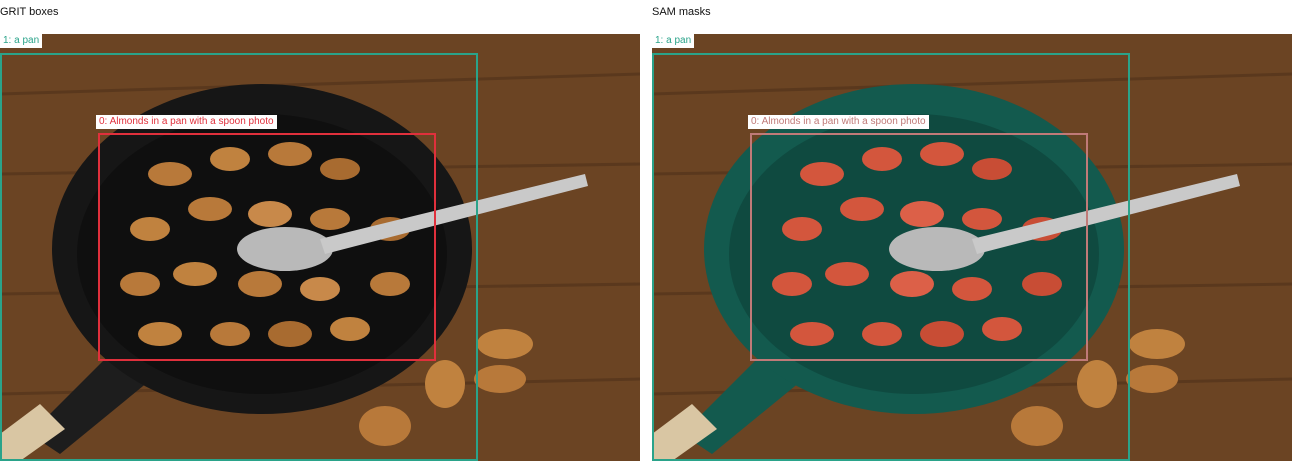  I want to click on panel-title-sam: SAM masks, so click(681, 12).